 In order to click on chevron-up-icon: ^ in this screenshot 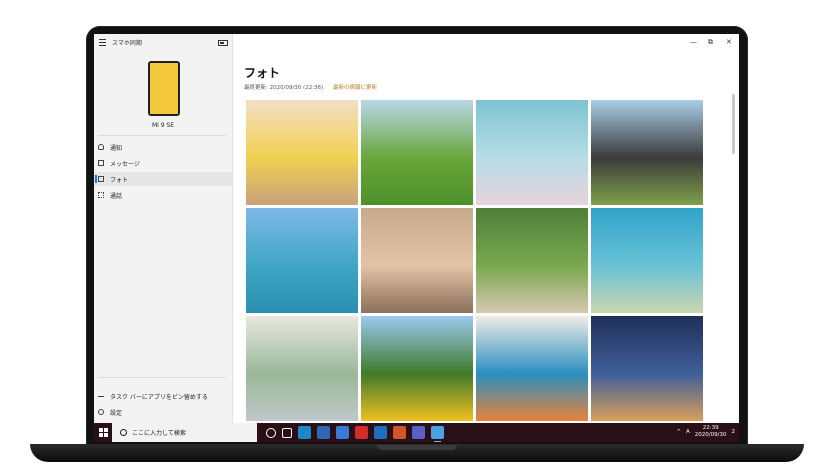, I will do `click(678, 432)`.